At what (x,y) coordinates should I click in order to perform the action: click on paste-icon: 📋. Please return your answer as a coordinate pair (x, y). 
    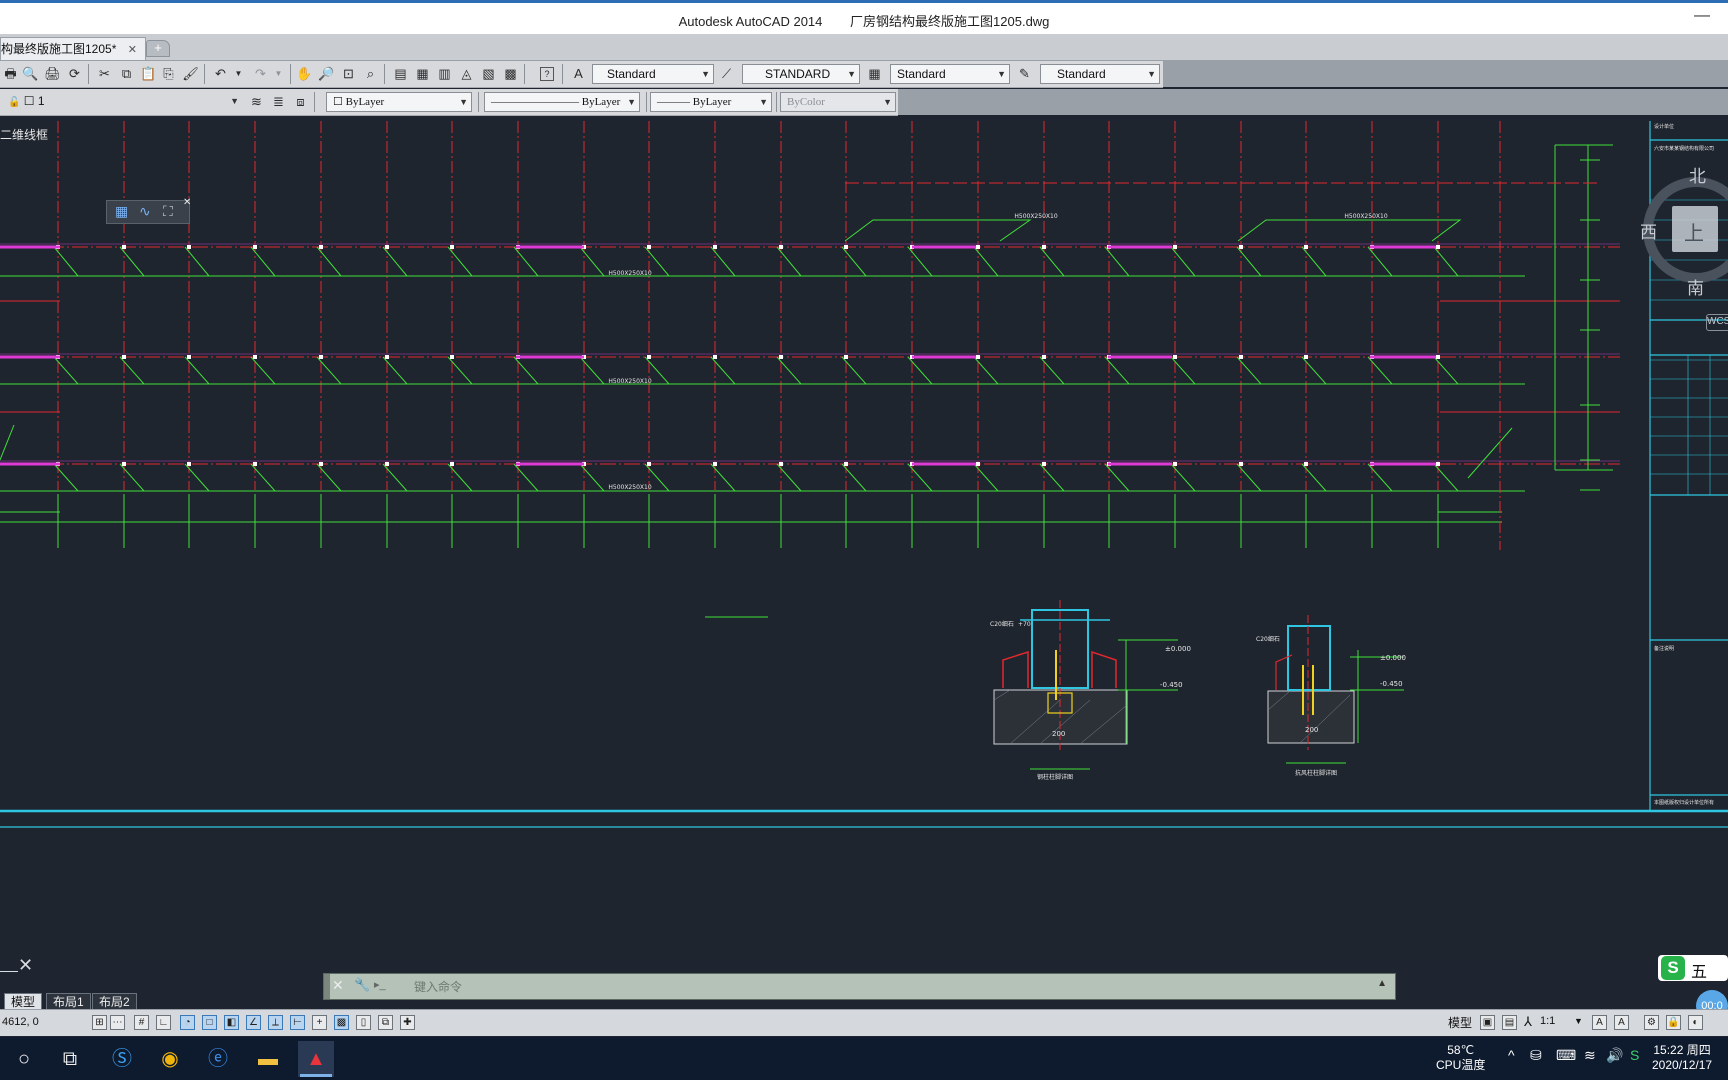
    Looking at the image, I should click on (148, 73).